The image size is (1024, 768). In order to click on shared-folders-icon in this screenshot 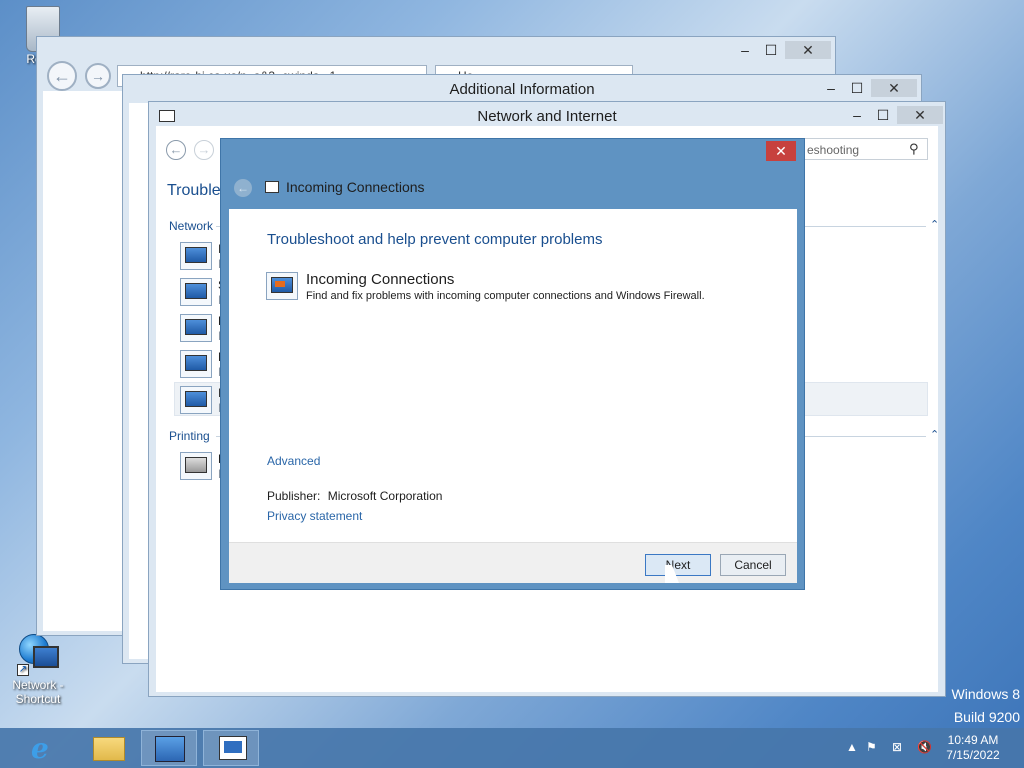, I will do `click(196, 292)`.